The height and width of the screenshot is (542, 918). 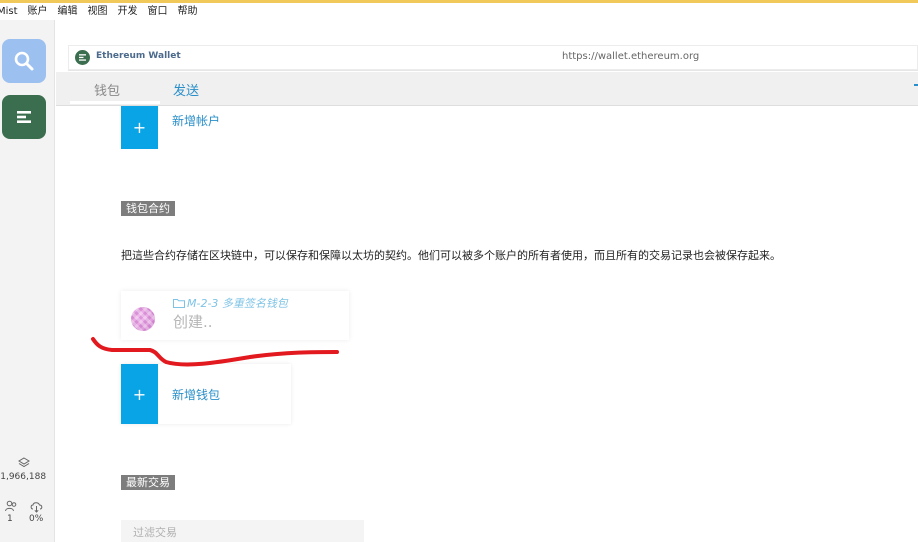 I want to click on contract-status: 创建.., so click(x=193, y=322).